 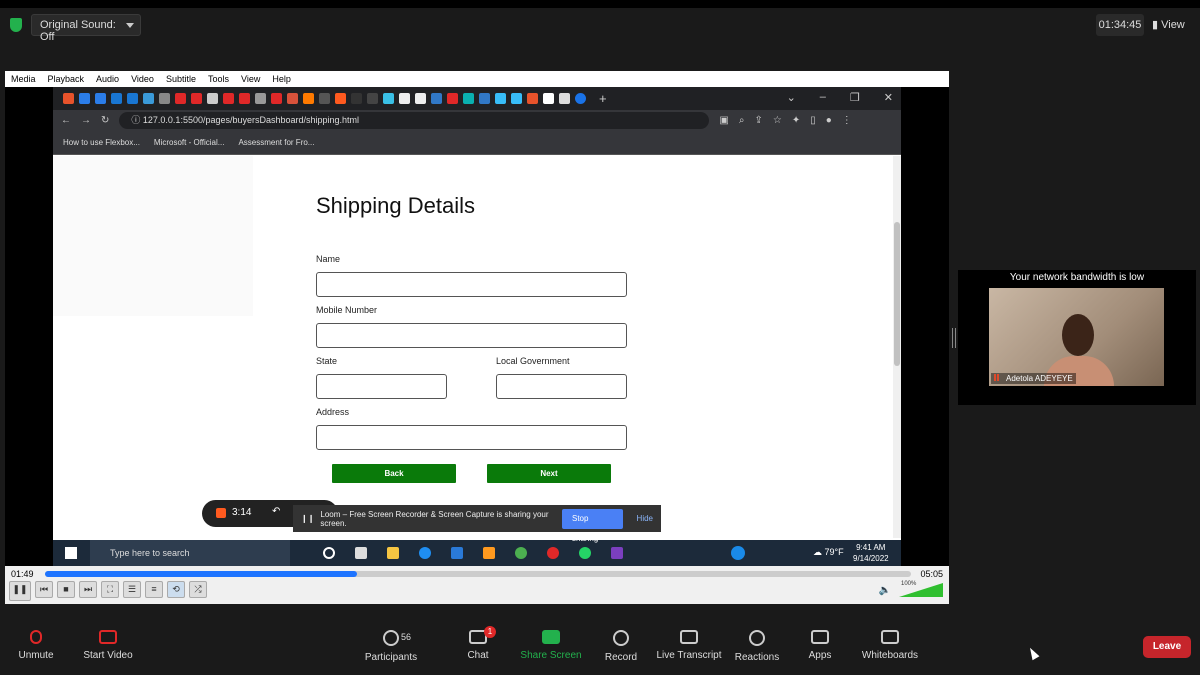 I want to click on active-tab-icon, so click(x=580, y=98).